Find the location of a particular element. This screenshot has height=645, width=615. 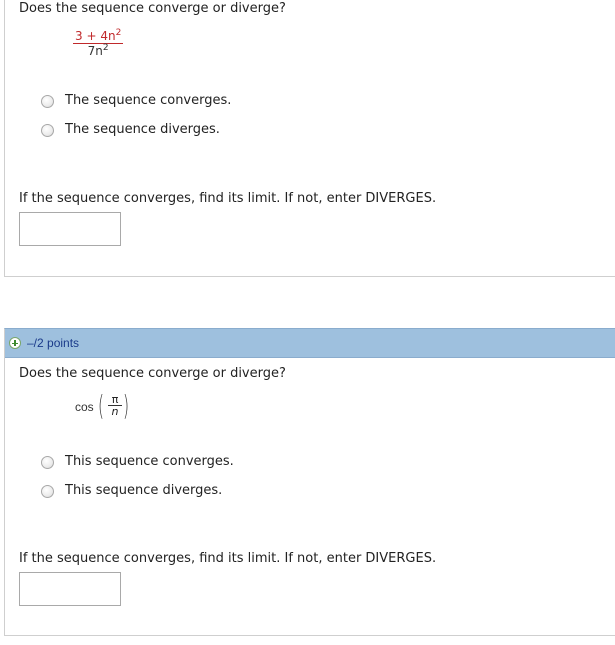

plus-circle-icon is located at coordinates (15, 343).